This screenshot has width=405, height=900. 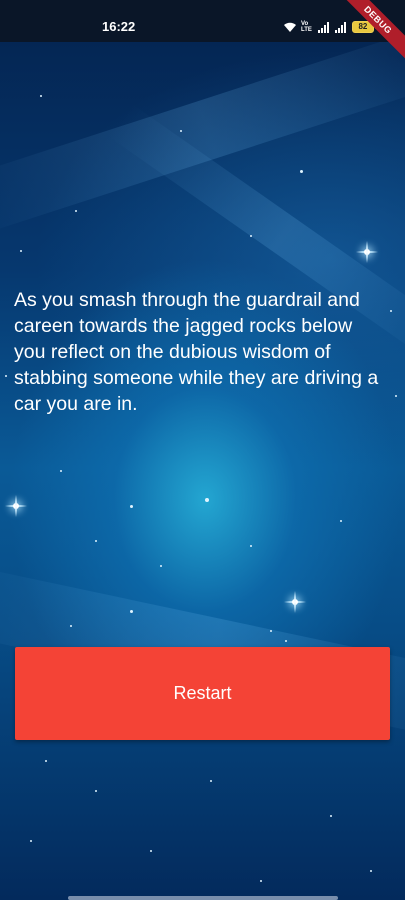 I want to click on status-bar: 16:22 Vo LTE 82, so click(x=202, y=21).